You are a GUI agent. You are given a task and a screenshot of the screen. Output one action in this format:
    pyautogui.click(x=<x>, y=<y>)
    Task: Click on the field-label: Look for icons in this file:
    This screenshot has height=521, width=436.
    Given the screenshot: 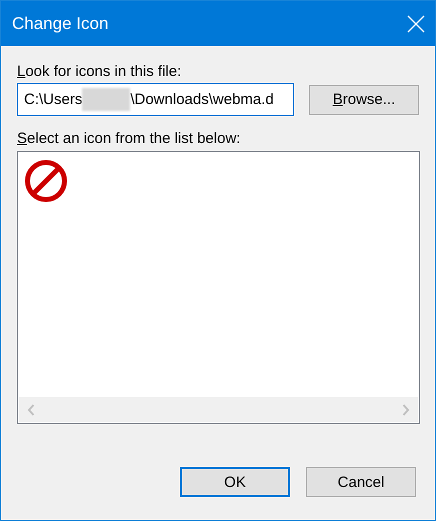 What is the action you would take?
    pyautogui.click(x=99, y=71)
    